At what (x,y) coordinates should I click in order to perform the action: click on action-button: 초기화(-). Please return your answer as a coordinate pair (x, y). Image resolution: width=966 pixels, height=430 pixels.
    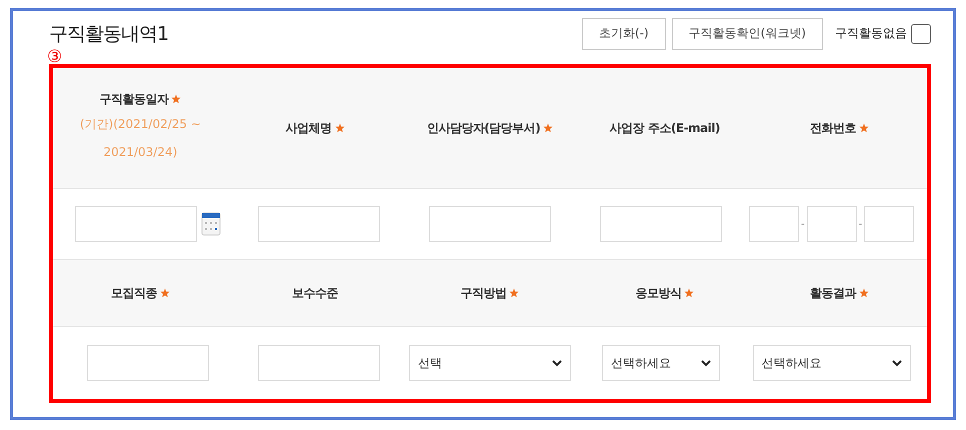
    Looking at the image, I should click on (624, 34).